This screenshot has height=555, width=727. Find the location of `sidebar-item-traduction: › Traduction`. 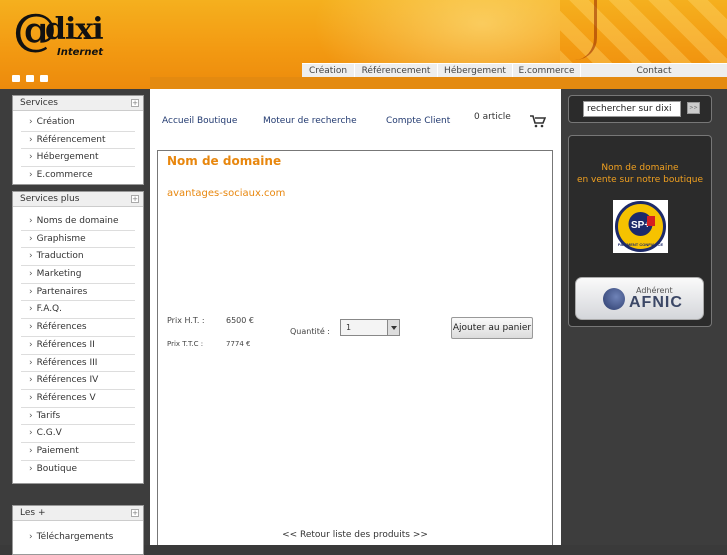

sidebar-item-traduction: › Traduction is located at coordinates (78, 257).